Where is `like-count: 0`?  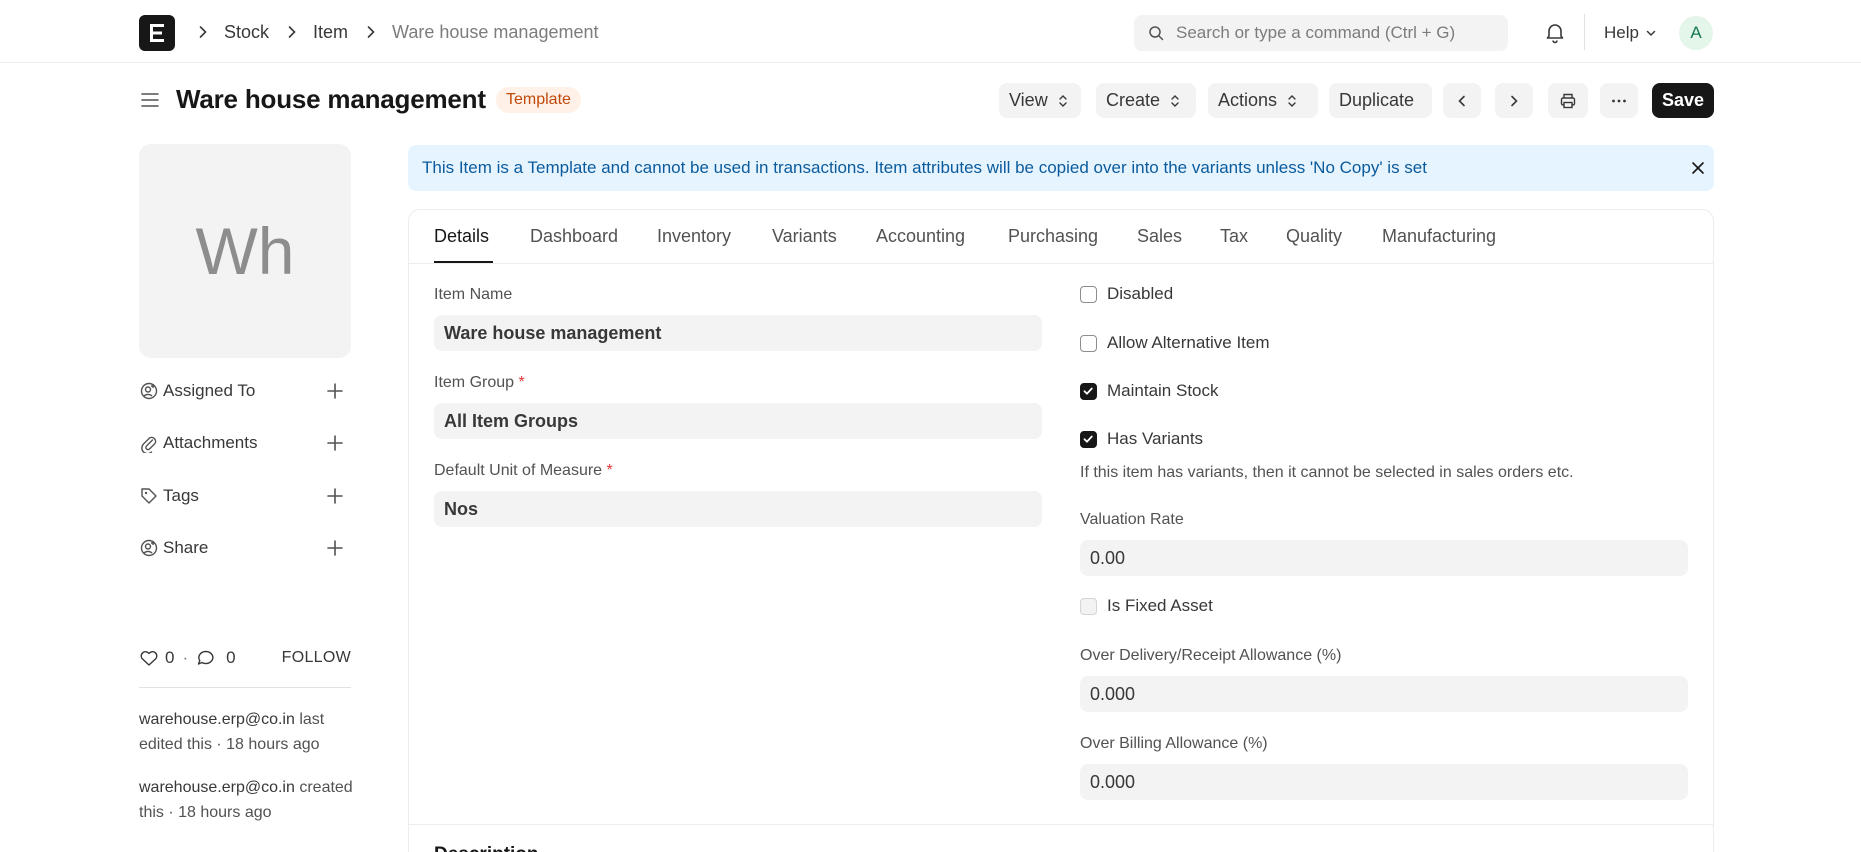
like-count: 0 is located at coordinates (170, 657).